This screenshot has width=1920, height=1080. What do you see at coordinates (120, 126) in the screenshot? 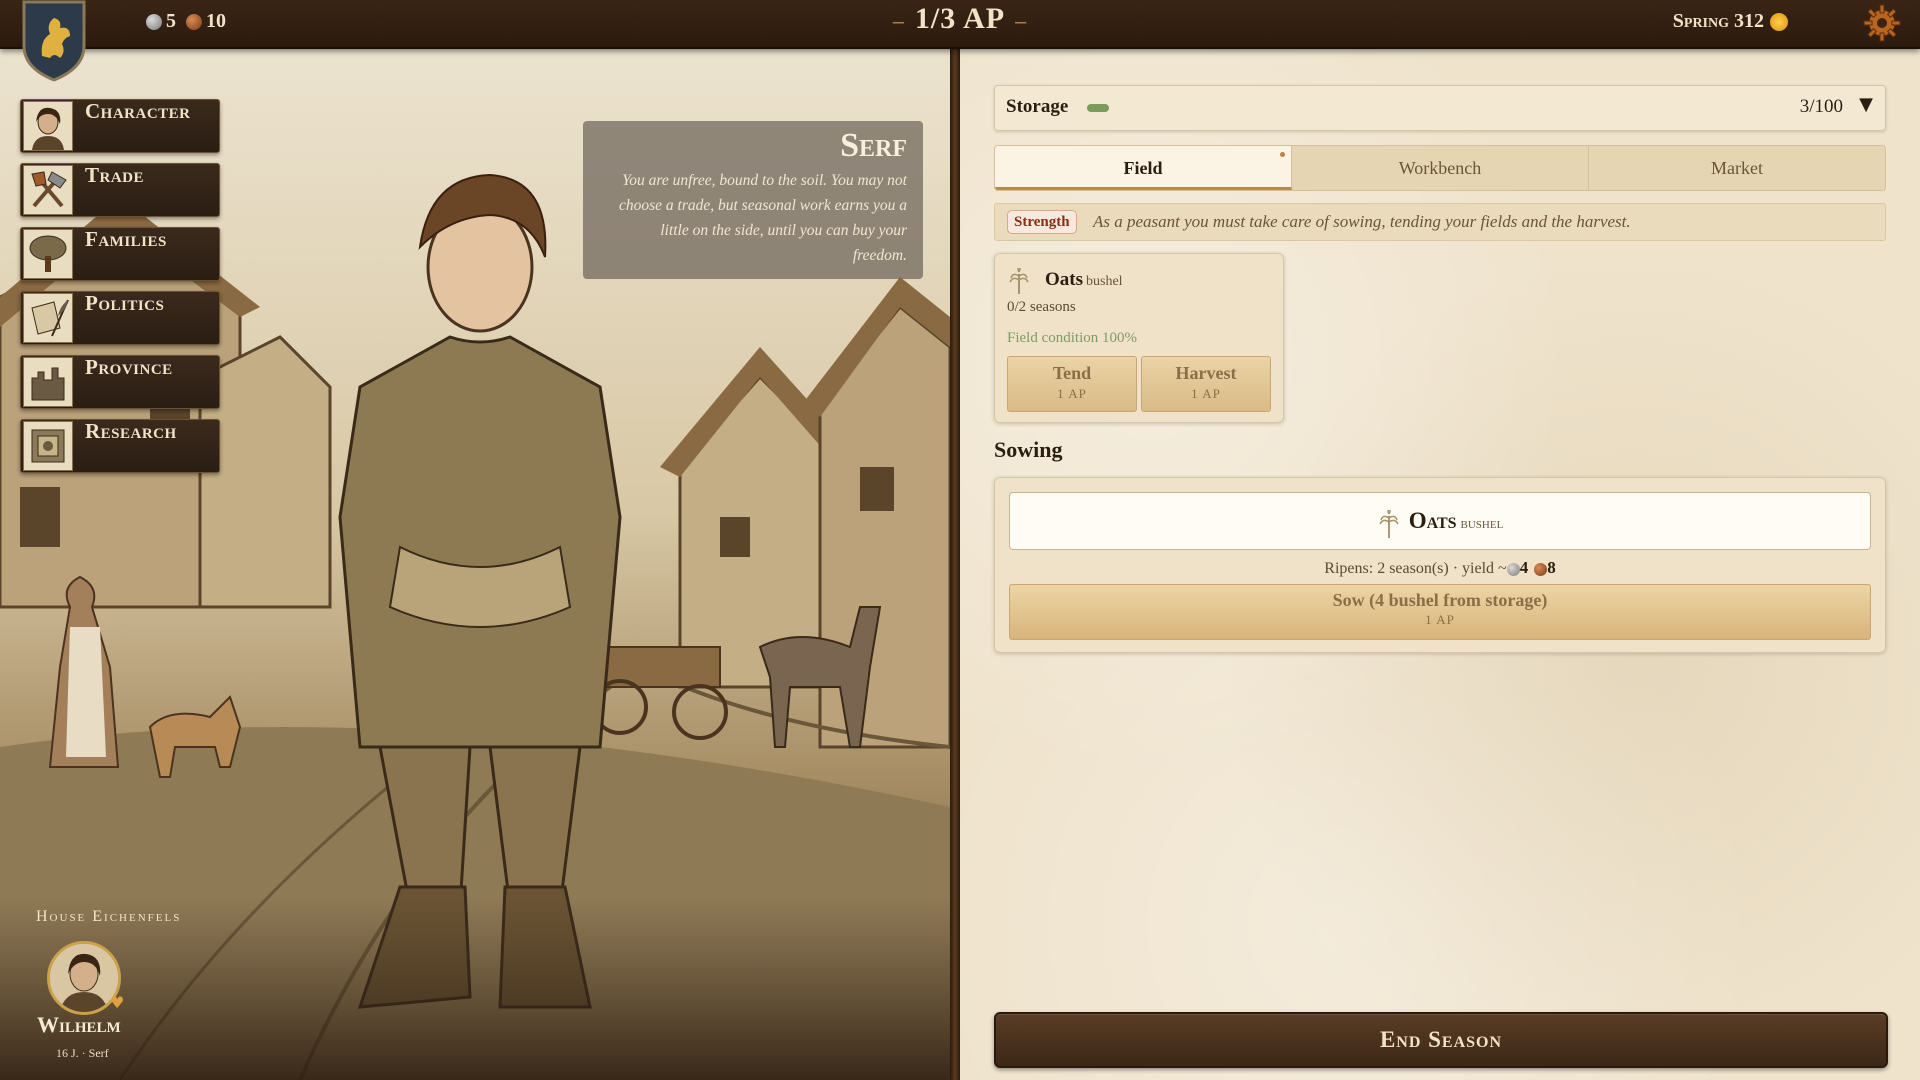
I see `menu-item-character: Character` at bounding box center [120, 126].